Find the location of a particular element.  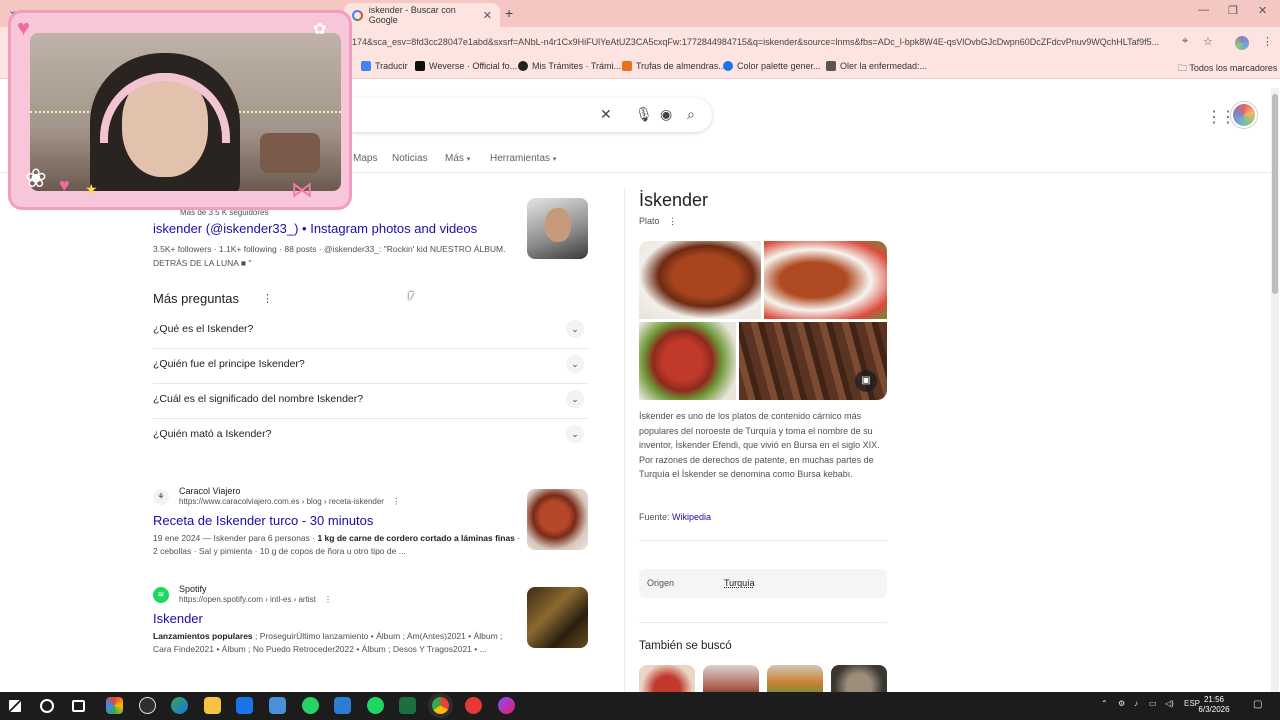

paa-question: ¿Quién mató a Iskender? ⌄ is located at coordinates (370, 436).